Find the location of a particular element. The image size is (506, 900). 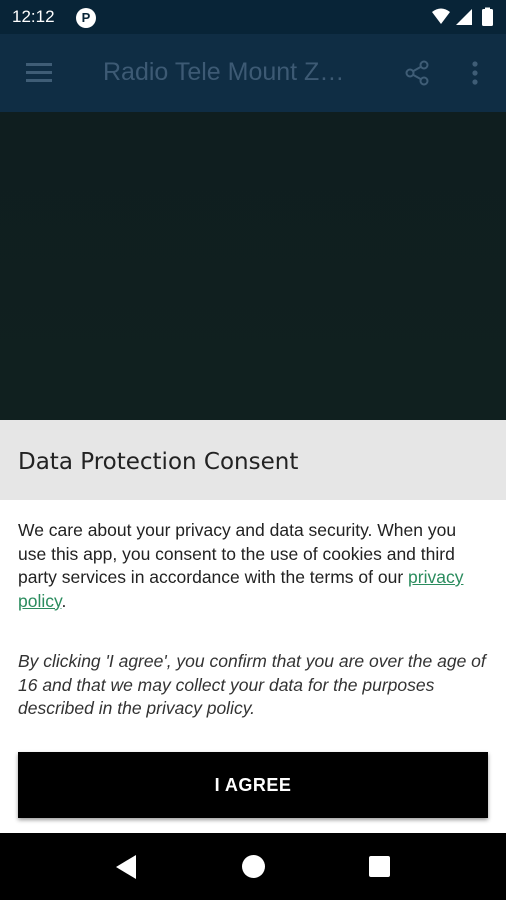

consent-body-end: . is located at coordinates (64, 600).